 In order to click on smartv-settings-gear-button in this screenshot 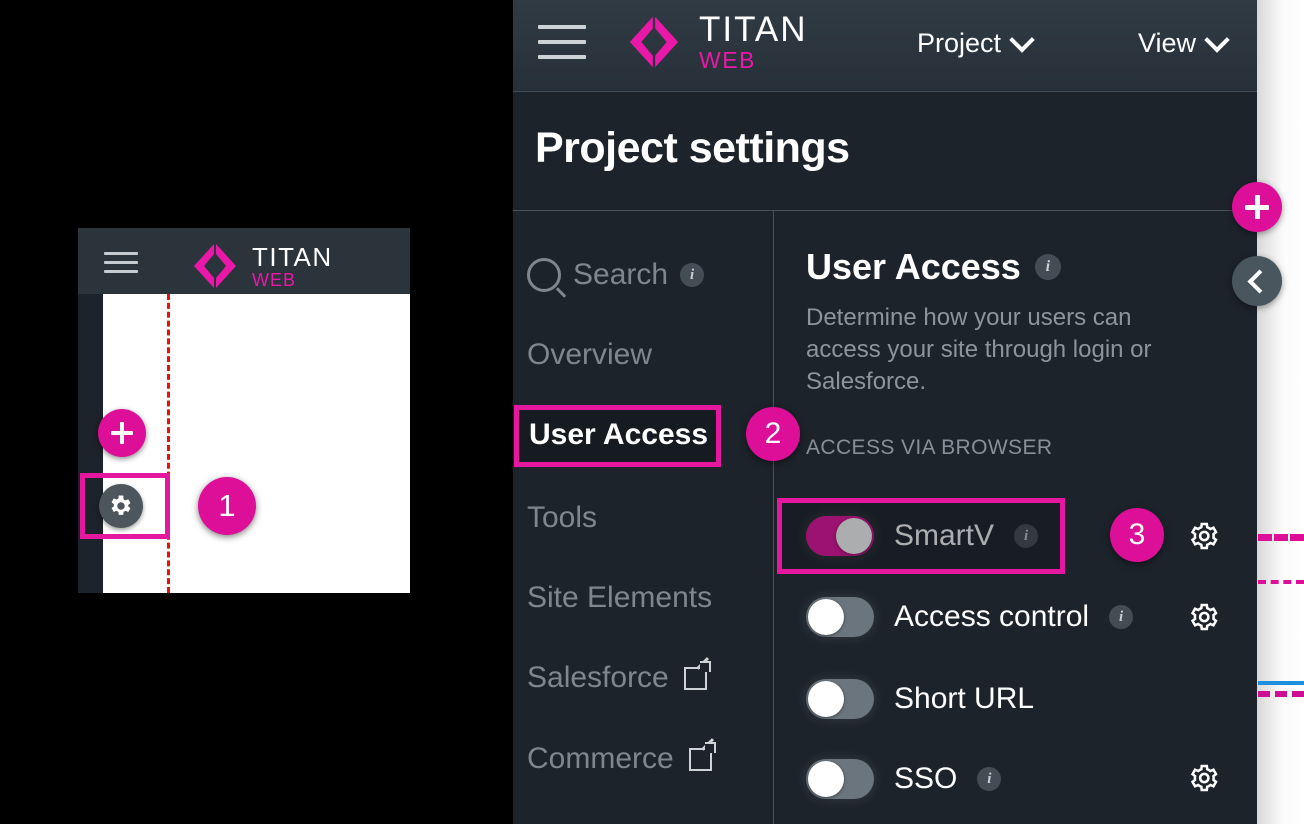, I will do `click(1204, 536)`.